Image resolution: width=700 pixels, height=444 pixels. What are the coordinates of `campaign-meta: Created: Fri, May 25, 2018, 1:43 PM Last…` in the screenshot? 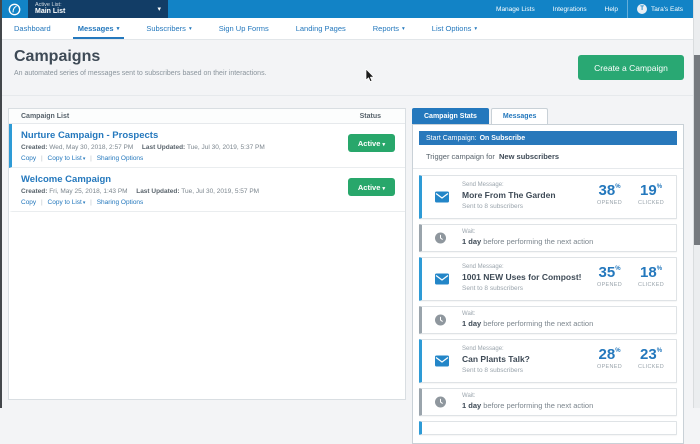 It's located at (140, 191).